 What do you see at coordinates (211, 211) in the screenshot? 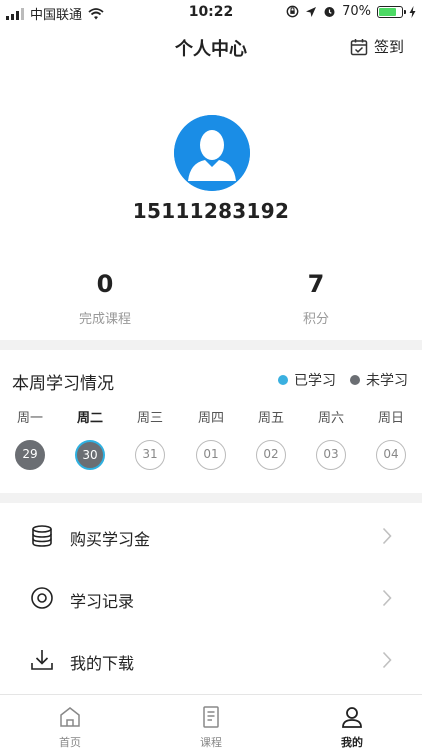
I see `user-phone: 15111283192` at bounding box center [211, 211].